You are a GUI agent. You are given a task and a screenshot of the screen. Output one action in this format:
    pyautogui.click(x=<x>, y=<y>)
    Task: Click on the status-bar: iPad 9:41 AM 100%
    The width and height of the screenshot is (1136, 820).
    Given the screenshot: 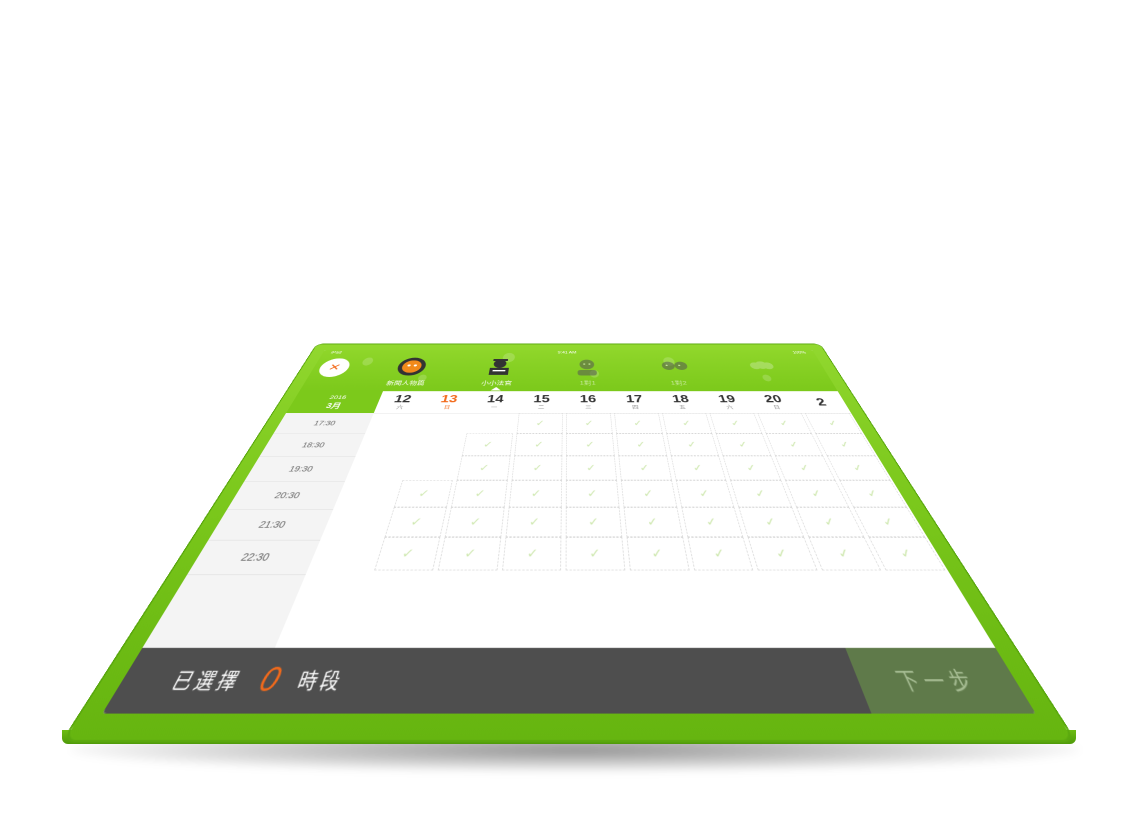 What is the action you would take?
    pyautogui.click(x=569, y=352)
    